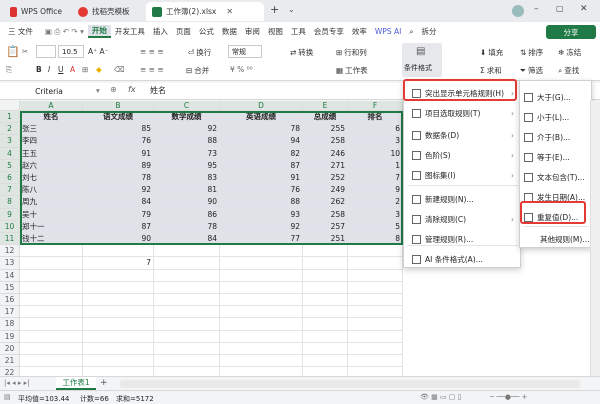  Describe the element at coordinates (261, 226) in the screenshot. I see `table-cell: 92` at that location.